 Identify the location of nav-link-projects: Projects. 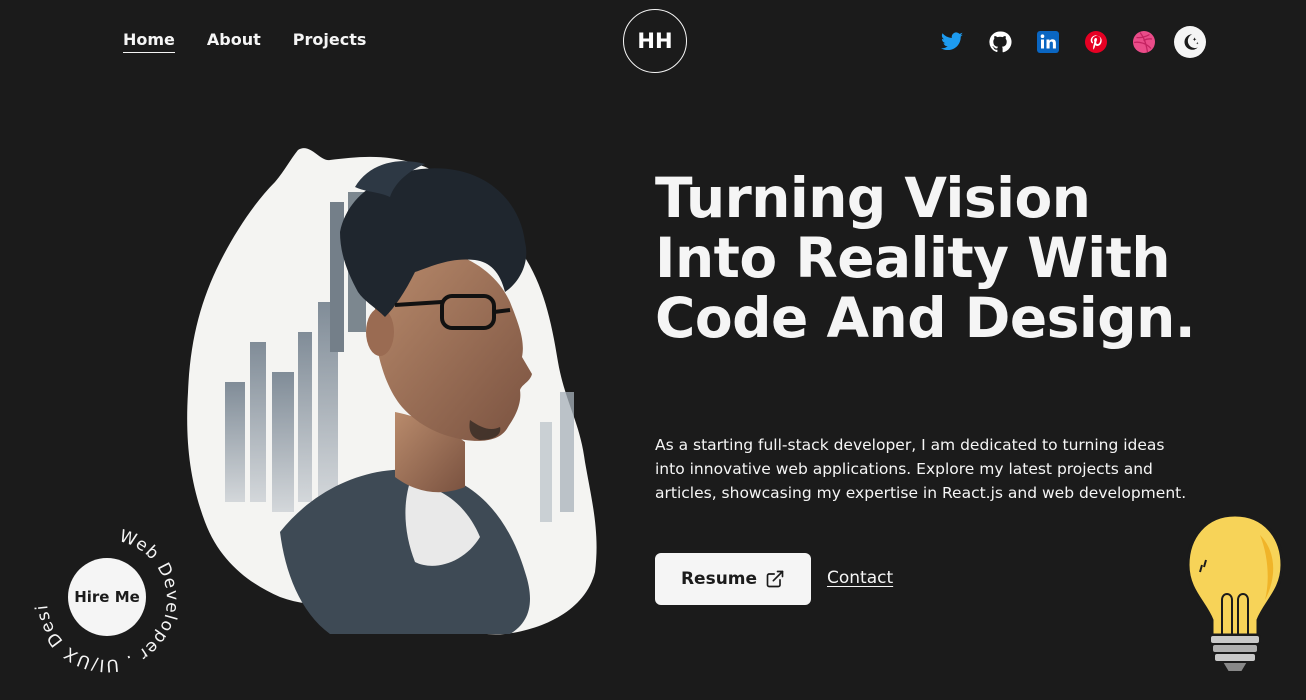
(330, 41).